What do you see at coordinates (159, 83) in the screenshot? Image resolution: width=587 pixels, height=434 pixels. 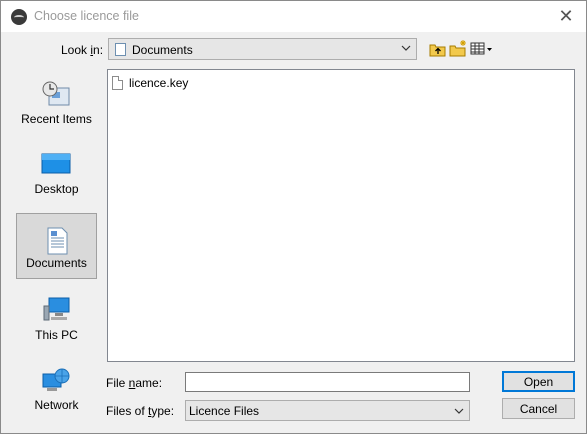 I see `file-name: licence.key` at bounding box center [159, 83].